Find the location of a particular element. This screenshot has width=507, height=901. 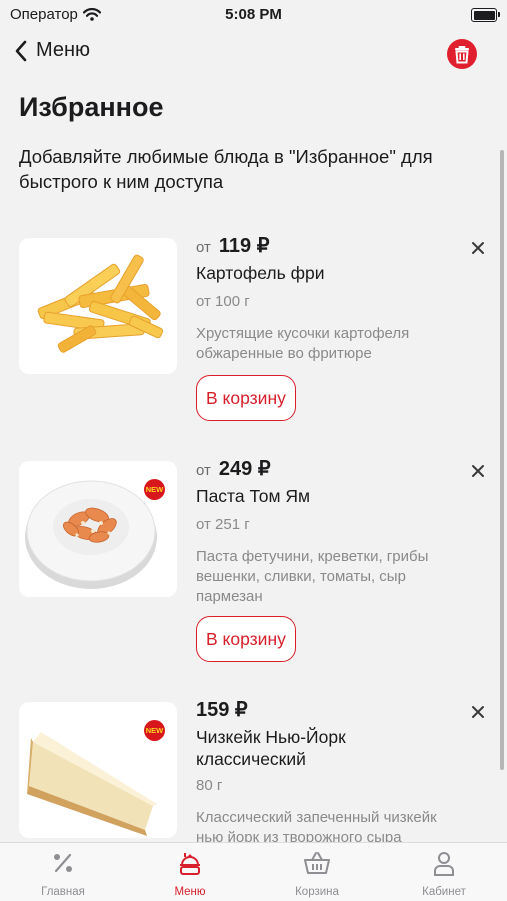

price-value: 159 ₽ is located at coordinates (222, 710).